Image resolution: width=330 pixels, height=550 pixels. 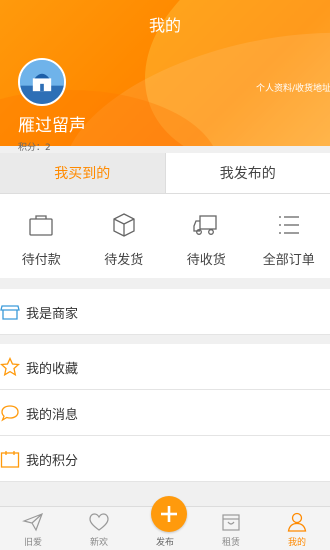 I want to click on username: 雁过留声, so click(x=52, y=126).